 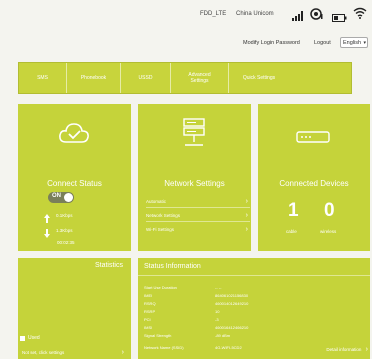 I want to click on download-arrow-icon, so click(x=47, y=234).